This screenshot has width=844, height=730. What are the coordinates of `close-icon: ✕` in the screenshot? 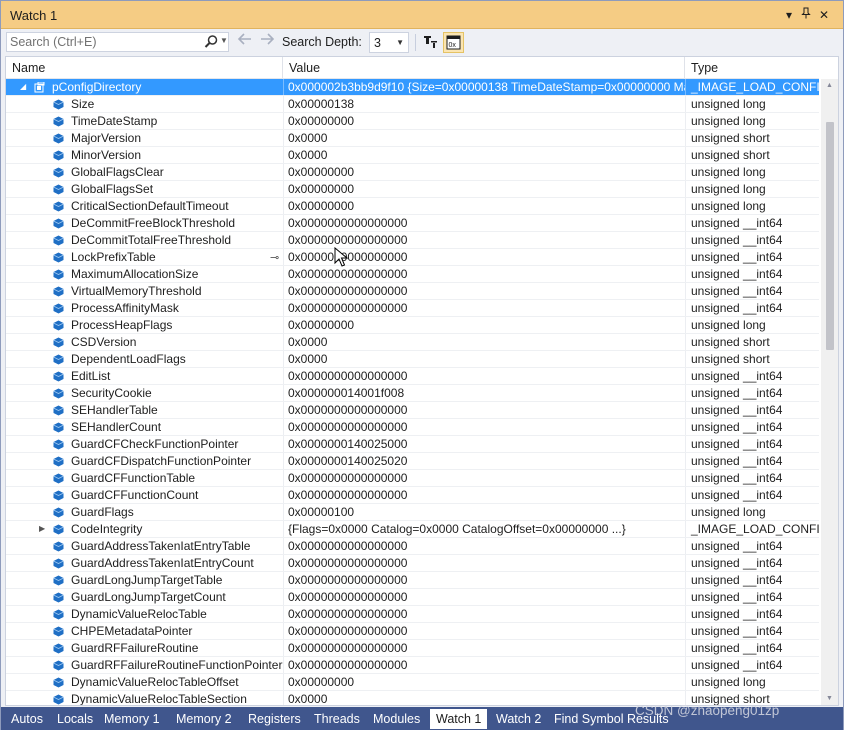 It's located at (824, 15).